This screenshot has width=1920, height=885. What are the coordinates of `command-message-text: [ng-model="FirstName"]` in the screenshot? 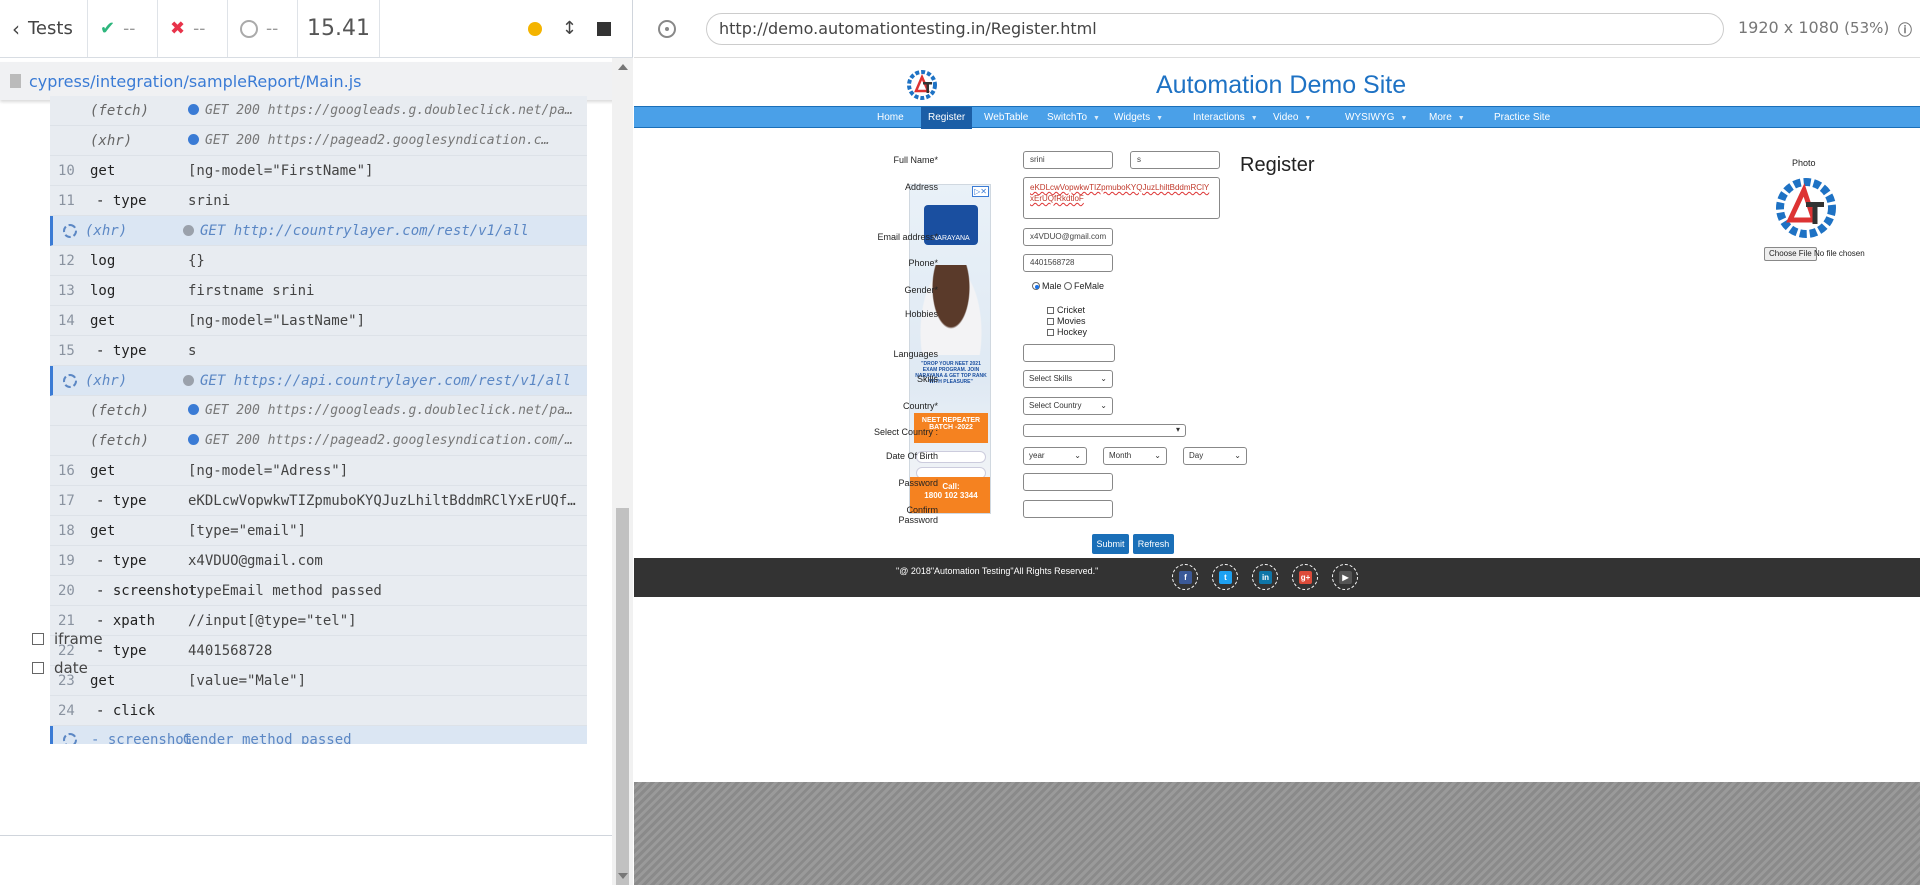 It's located at (281, 170).